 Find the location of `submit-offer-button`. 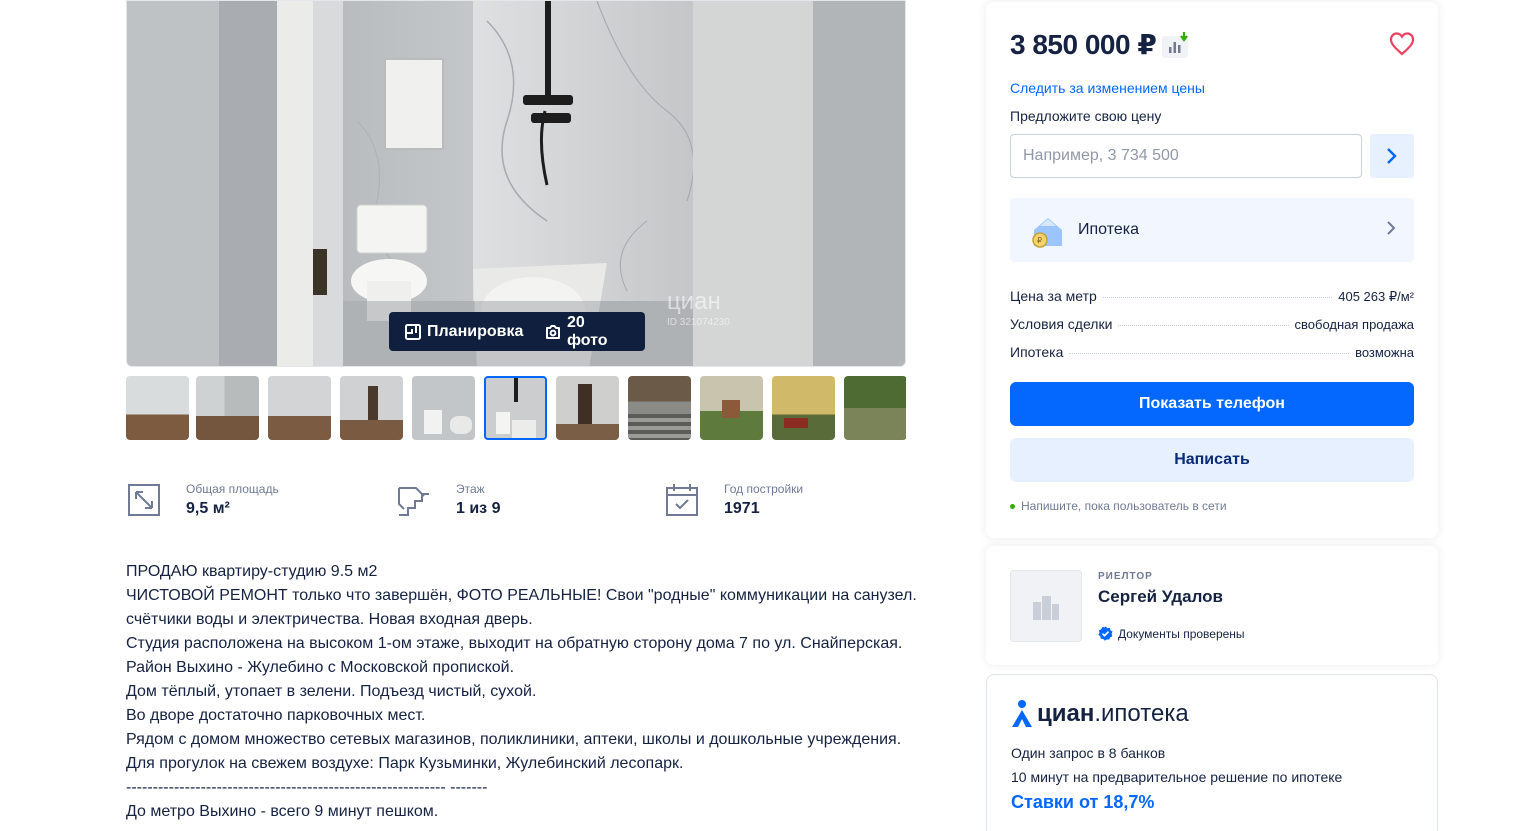

submit-offer-button is located at coordinates (1392, 156).